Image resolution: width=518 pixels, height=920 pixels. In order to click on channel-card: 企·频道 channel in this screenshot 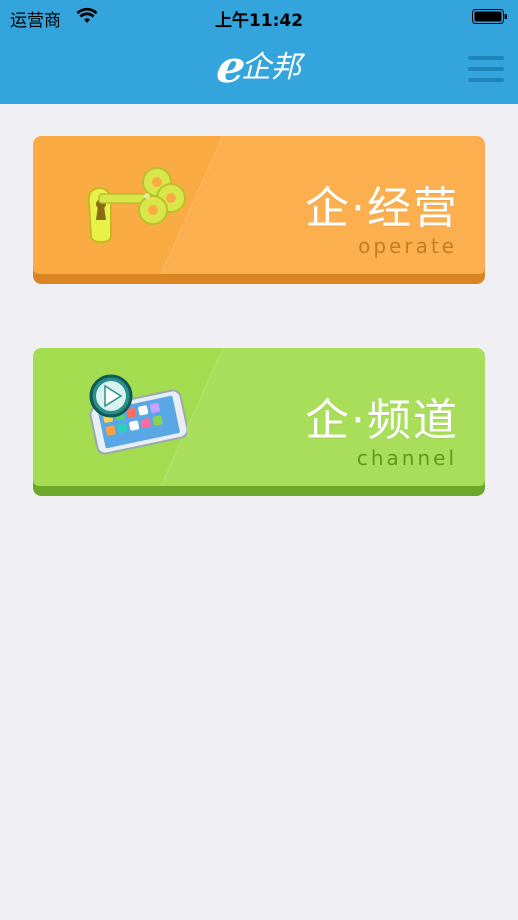, I will do `click(259, 422)`.